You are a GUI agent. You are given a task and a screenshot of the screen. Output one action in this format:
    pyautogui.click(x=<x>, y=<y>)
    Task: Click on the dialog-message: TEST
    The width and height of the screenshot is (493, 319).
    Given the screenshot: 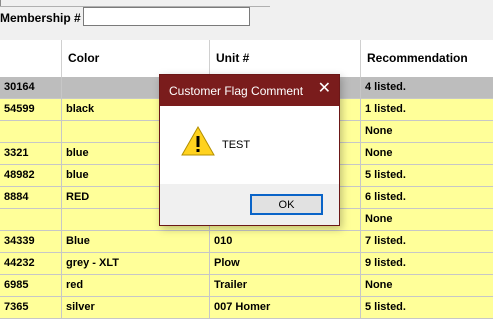 What is the action you would take?
    pyautogui.click(x=236, y=145)
    